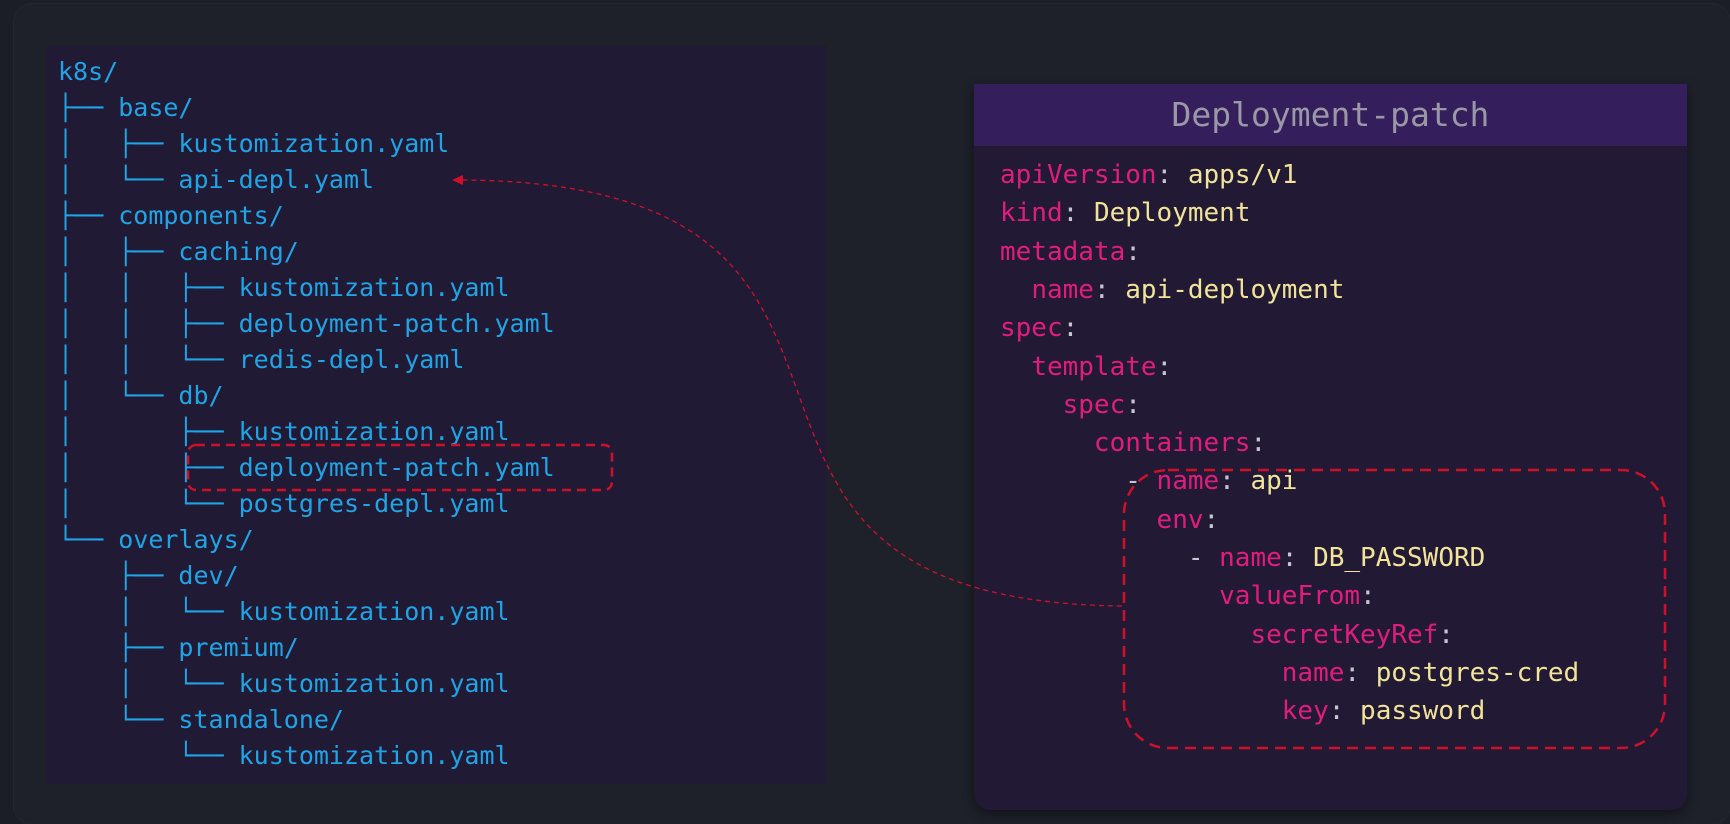  I want to click on yaml-line: env:, so click(1110, 520).